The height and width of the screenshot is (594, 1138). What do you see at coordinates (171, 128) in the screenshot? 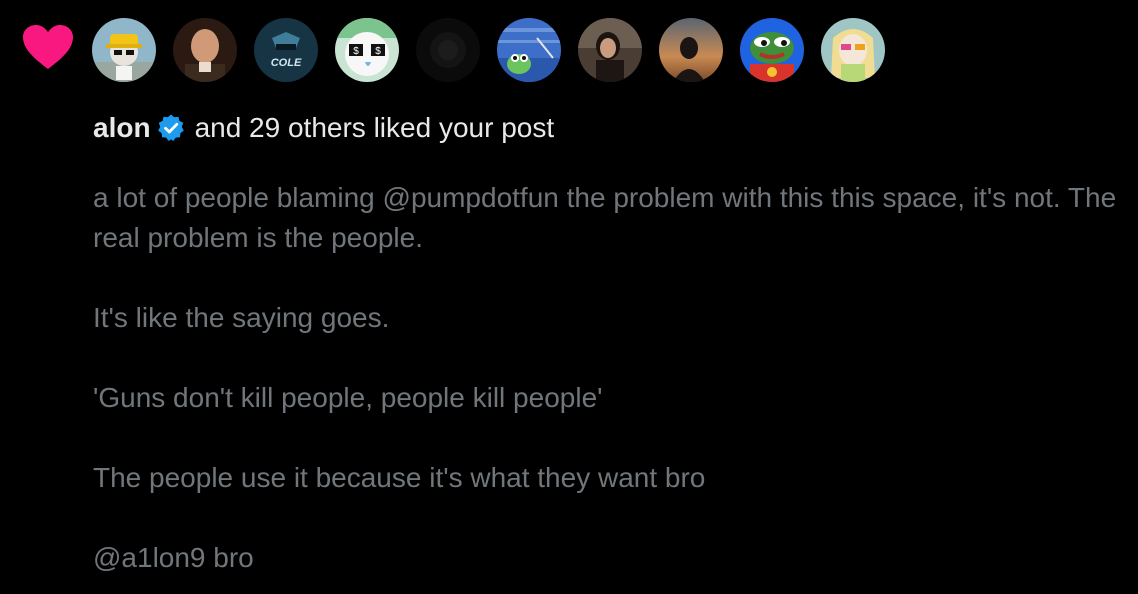
I see `verified-badge-icon` at bounding box center [171, 128].